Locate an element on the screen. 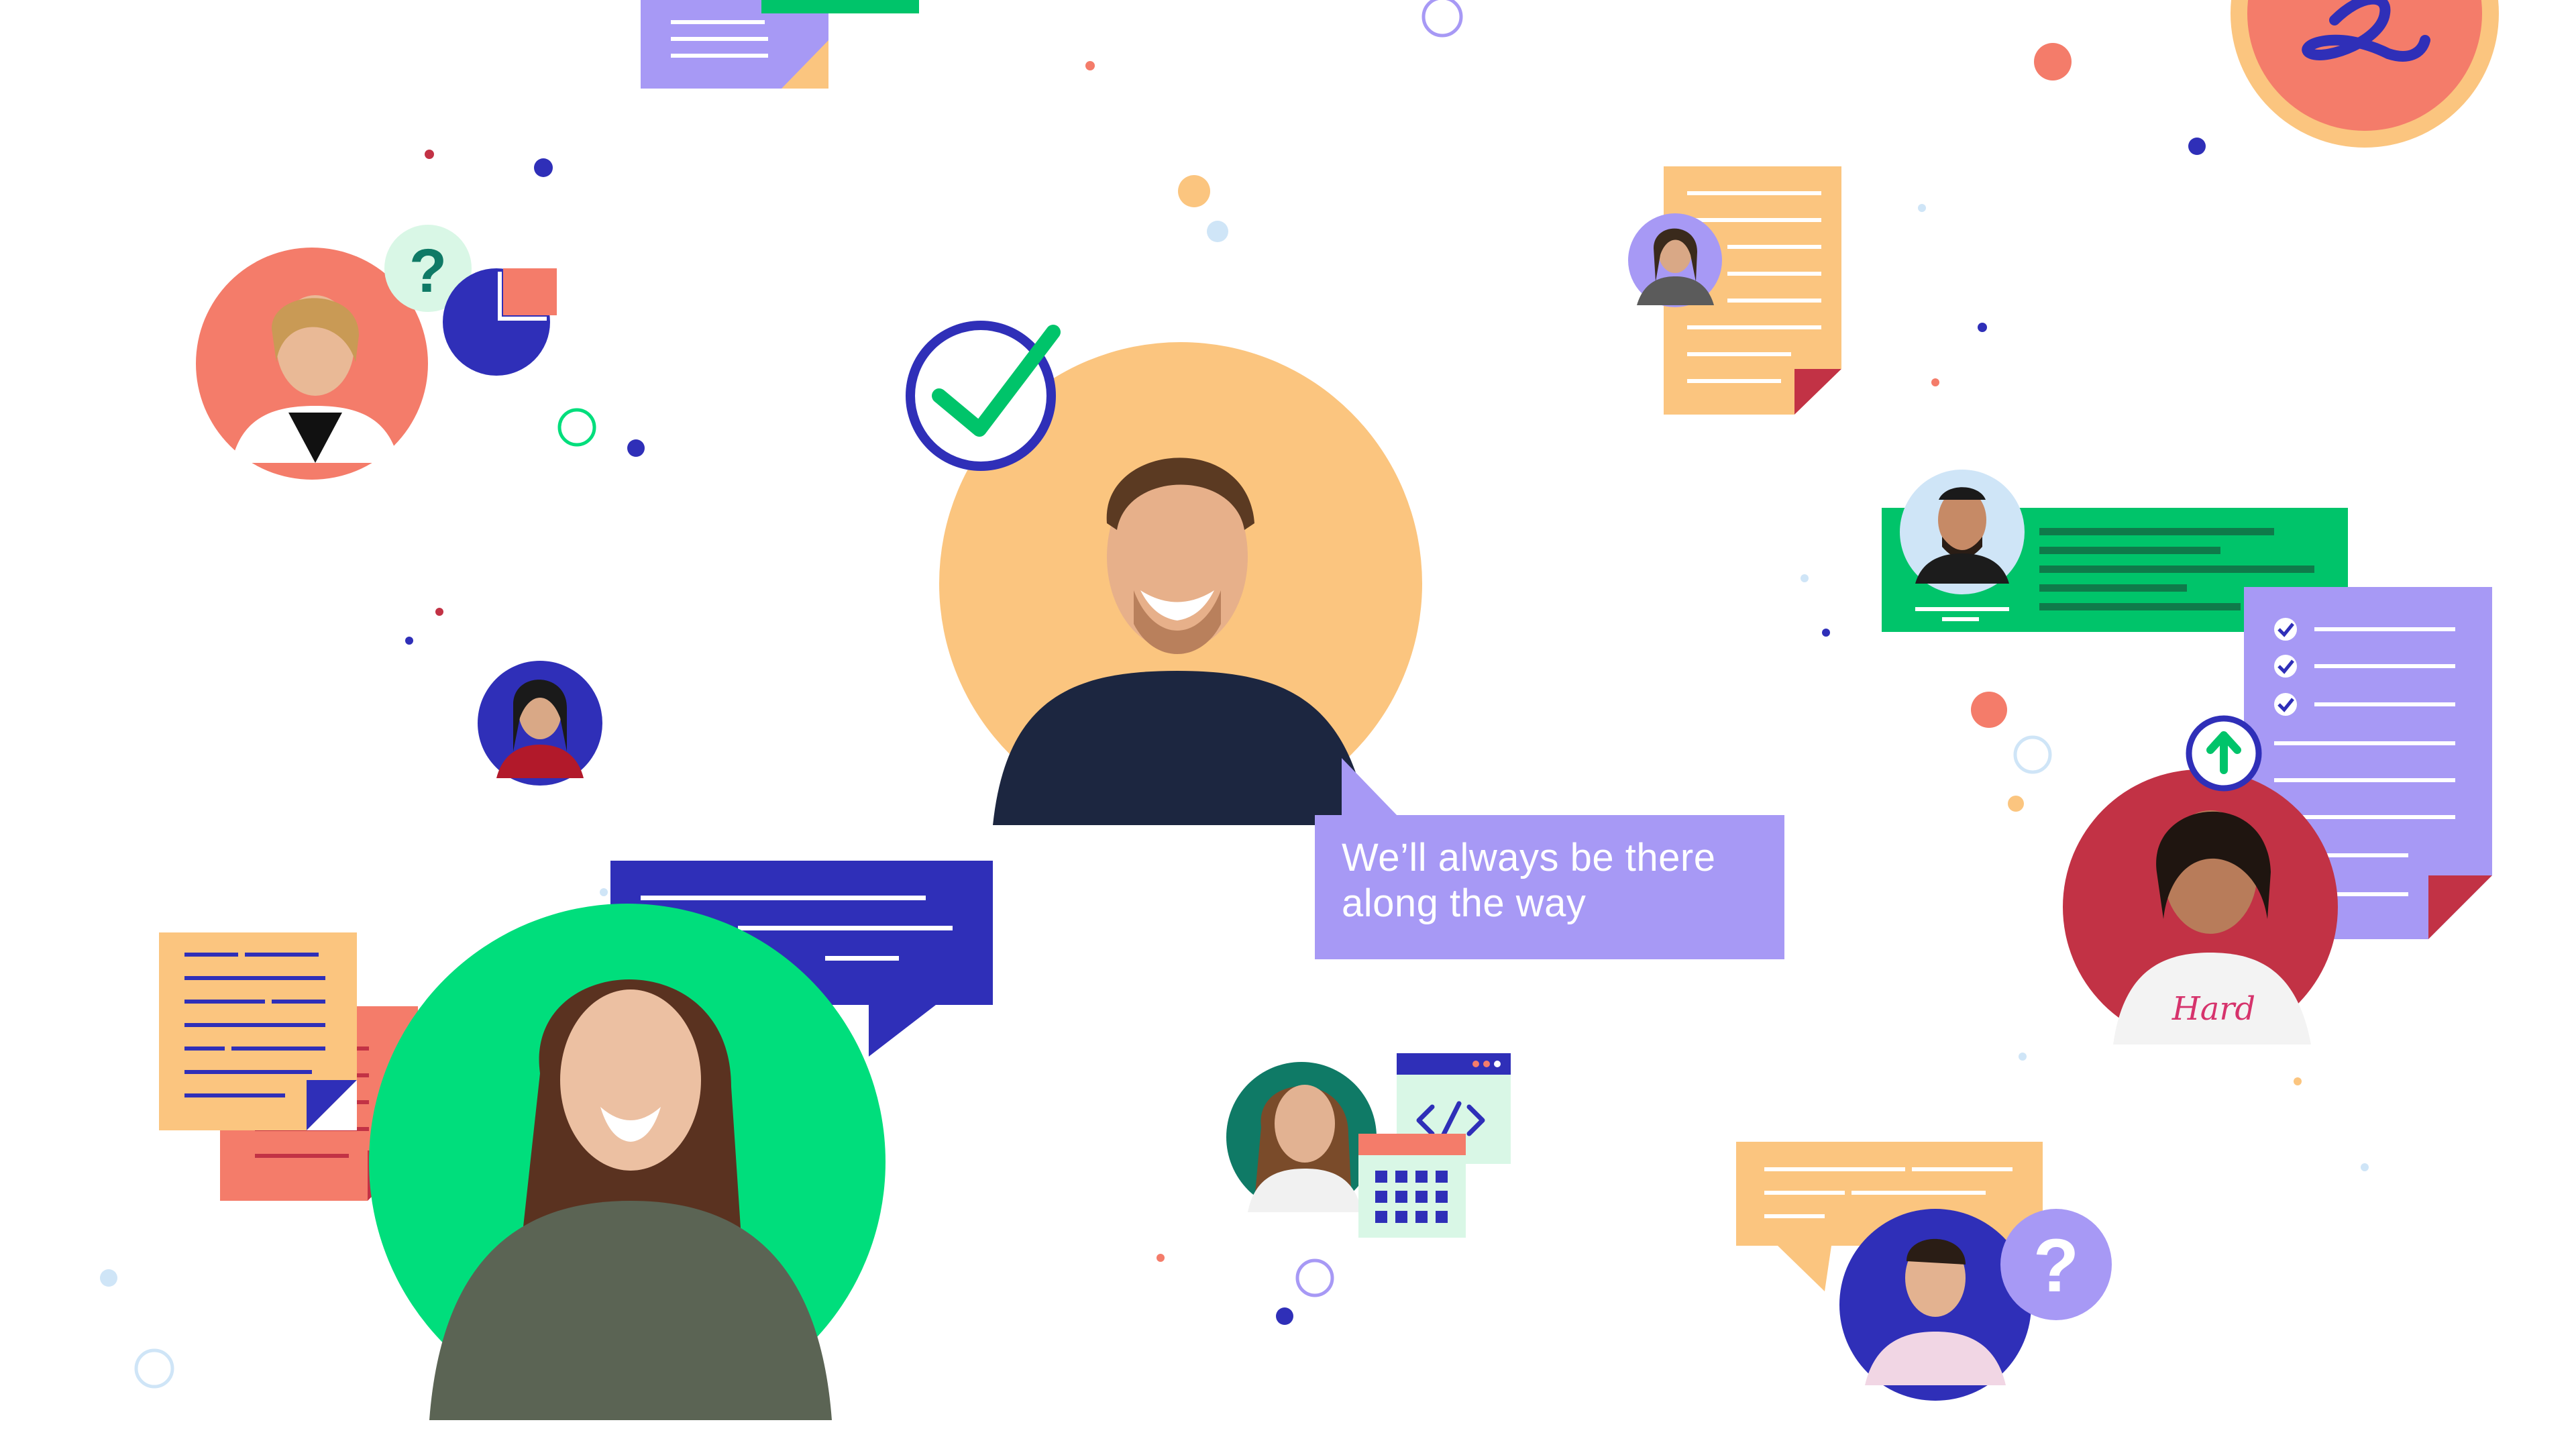 The image size is (2576, 1449). avatar-green-large is located at coordinates (627, 1162).